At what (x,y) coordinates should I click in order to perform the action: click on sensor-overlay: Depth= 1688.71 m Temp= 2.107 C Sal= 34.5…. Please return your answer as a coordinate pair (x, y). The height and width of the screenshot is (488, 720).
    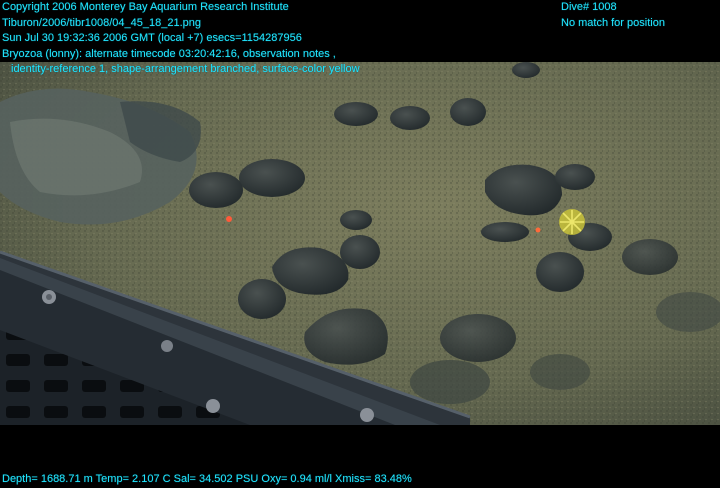
    Looking at the image, I should click on (207, 480).